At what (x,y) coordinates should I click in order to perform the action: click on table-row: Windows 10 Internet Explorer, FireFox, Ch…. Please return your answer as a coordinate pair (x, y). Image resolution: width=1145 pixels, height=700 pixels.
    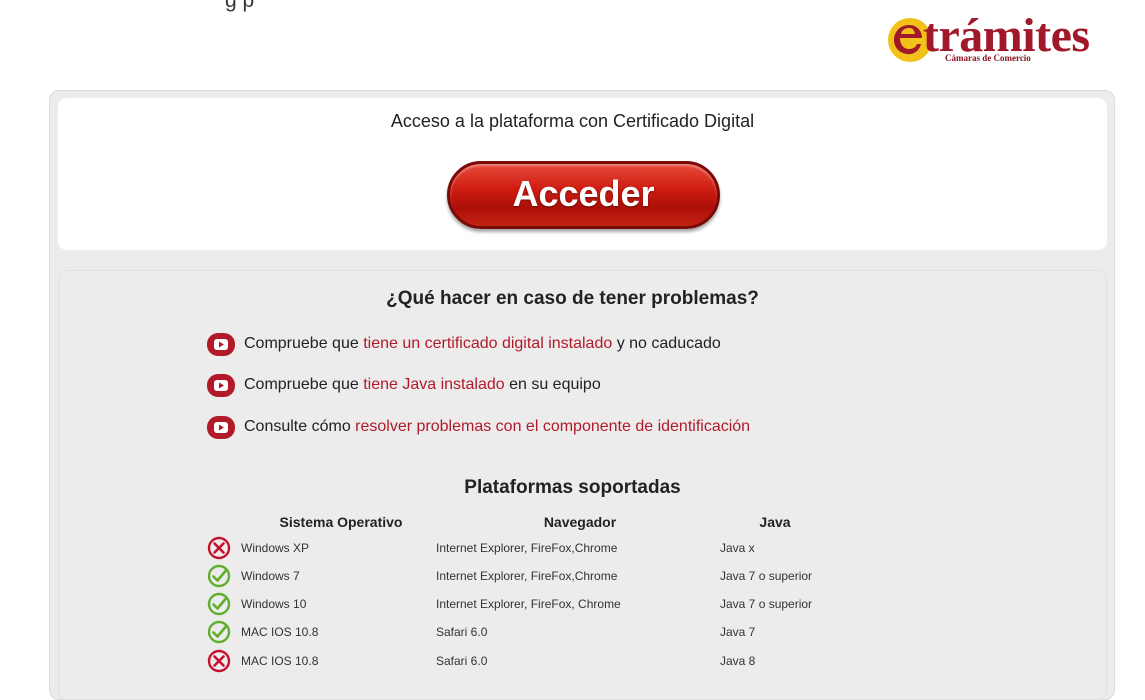
    Looking at the image, I should click on (617, 605).